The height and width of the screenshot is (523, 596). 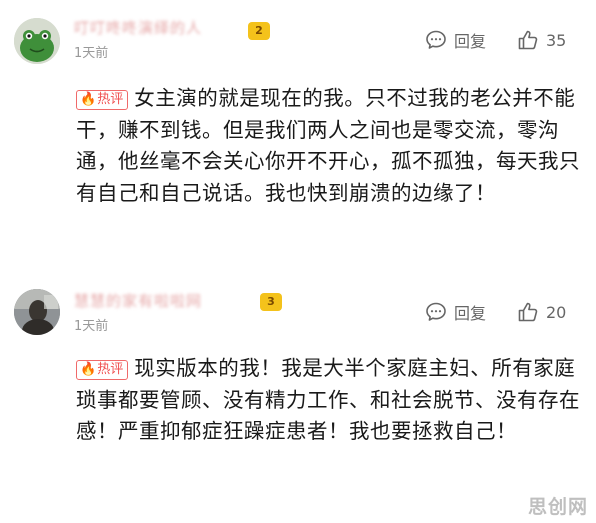 What do you see at coordinates (541, 40) in the screenshot?
I see `like-button: 35` at bounding box center [541, 40].